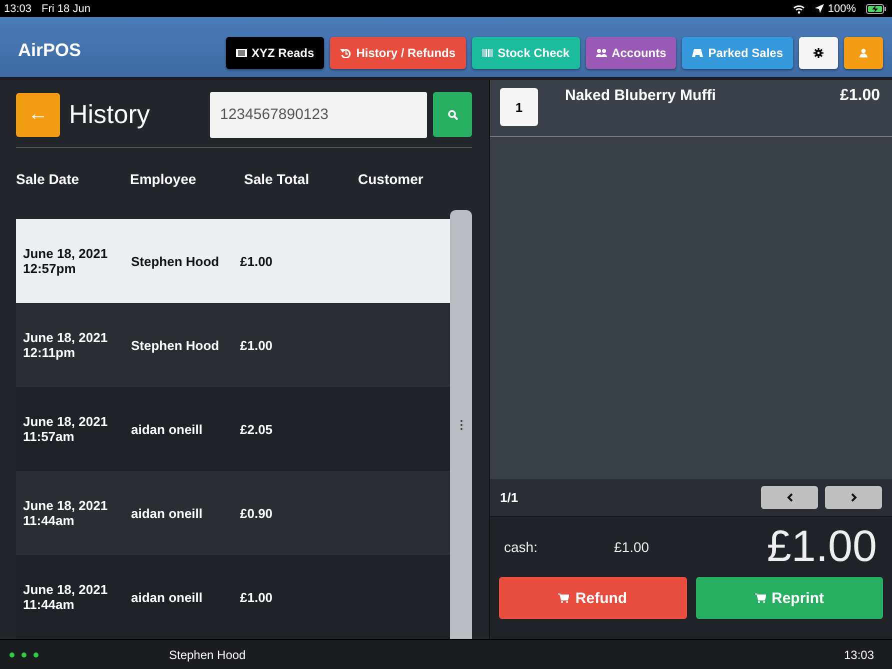 This screenshot has width=892, height=669. What do you see at coordinates (798, 9) in the screenshot?
I see `wifi-icon` at bounding box center [798, 9].